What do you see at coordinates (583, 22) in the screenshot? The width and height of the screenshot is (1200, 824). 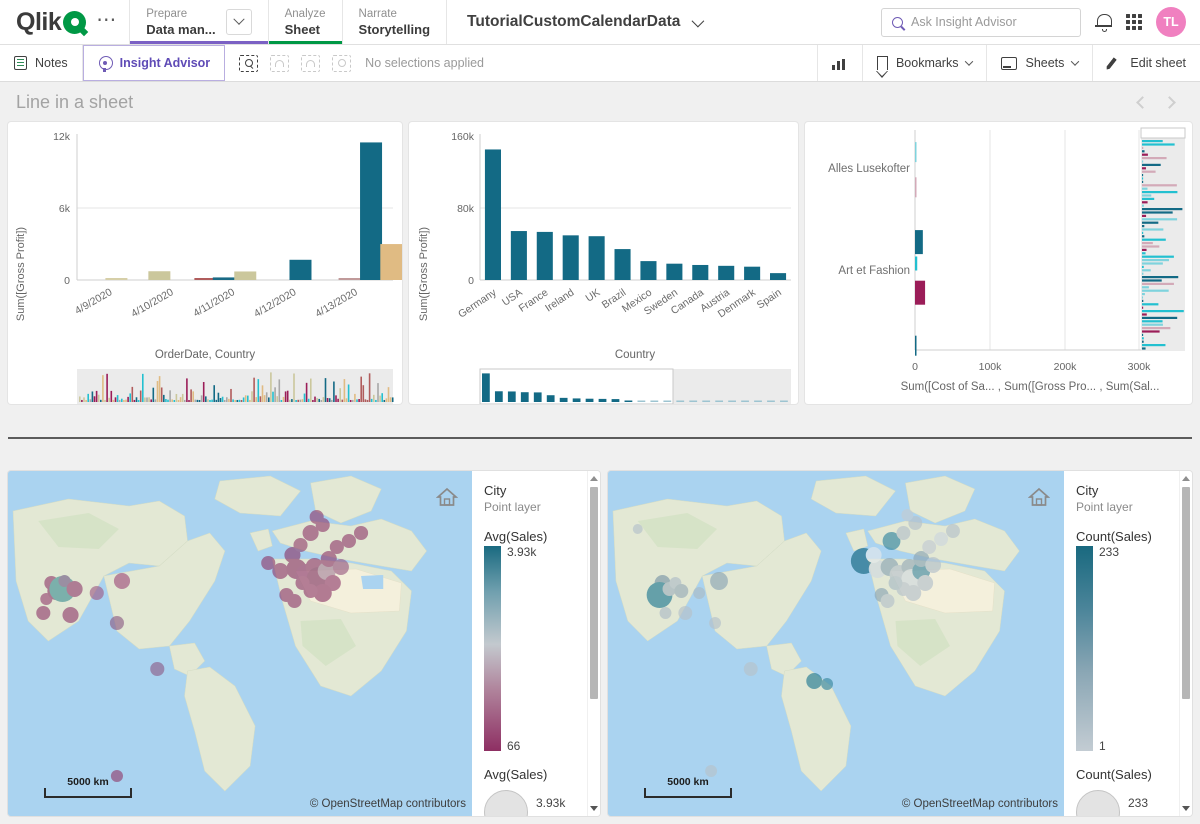 I see `app-title-dropdown: TutorialCustomCalendarData` at bounding box center [583, 22].